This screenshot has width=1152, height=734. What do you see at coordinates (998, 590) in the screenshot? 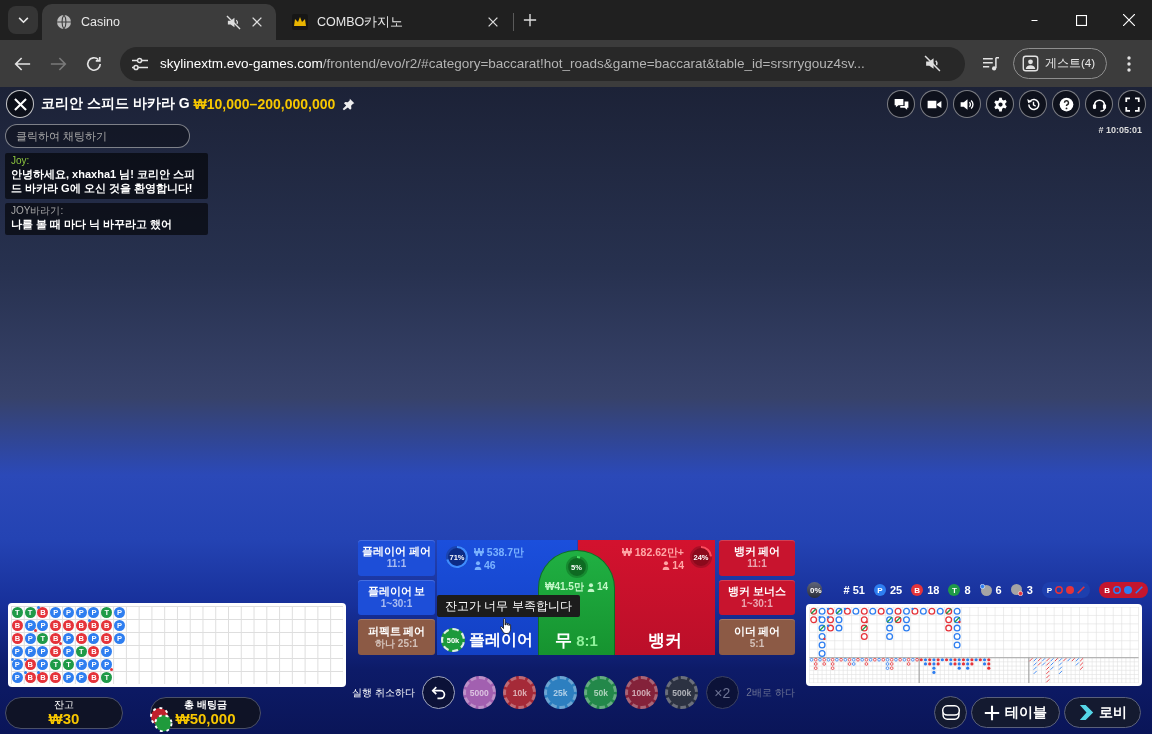
I see `result-count: 6` at bounding box center [998, 590].